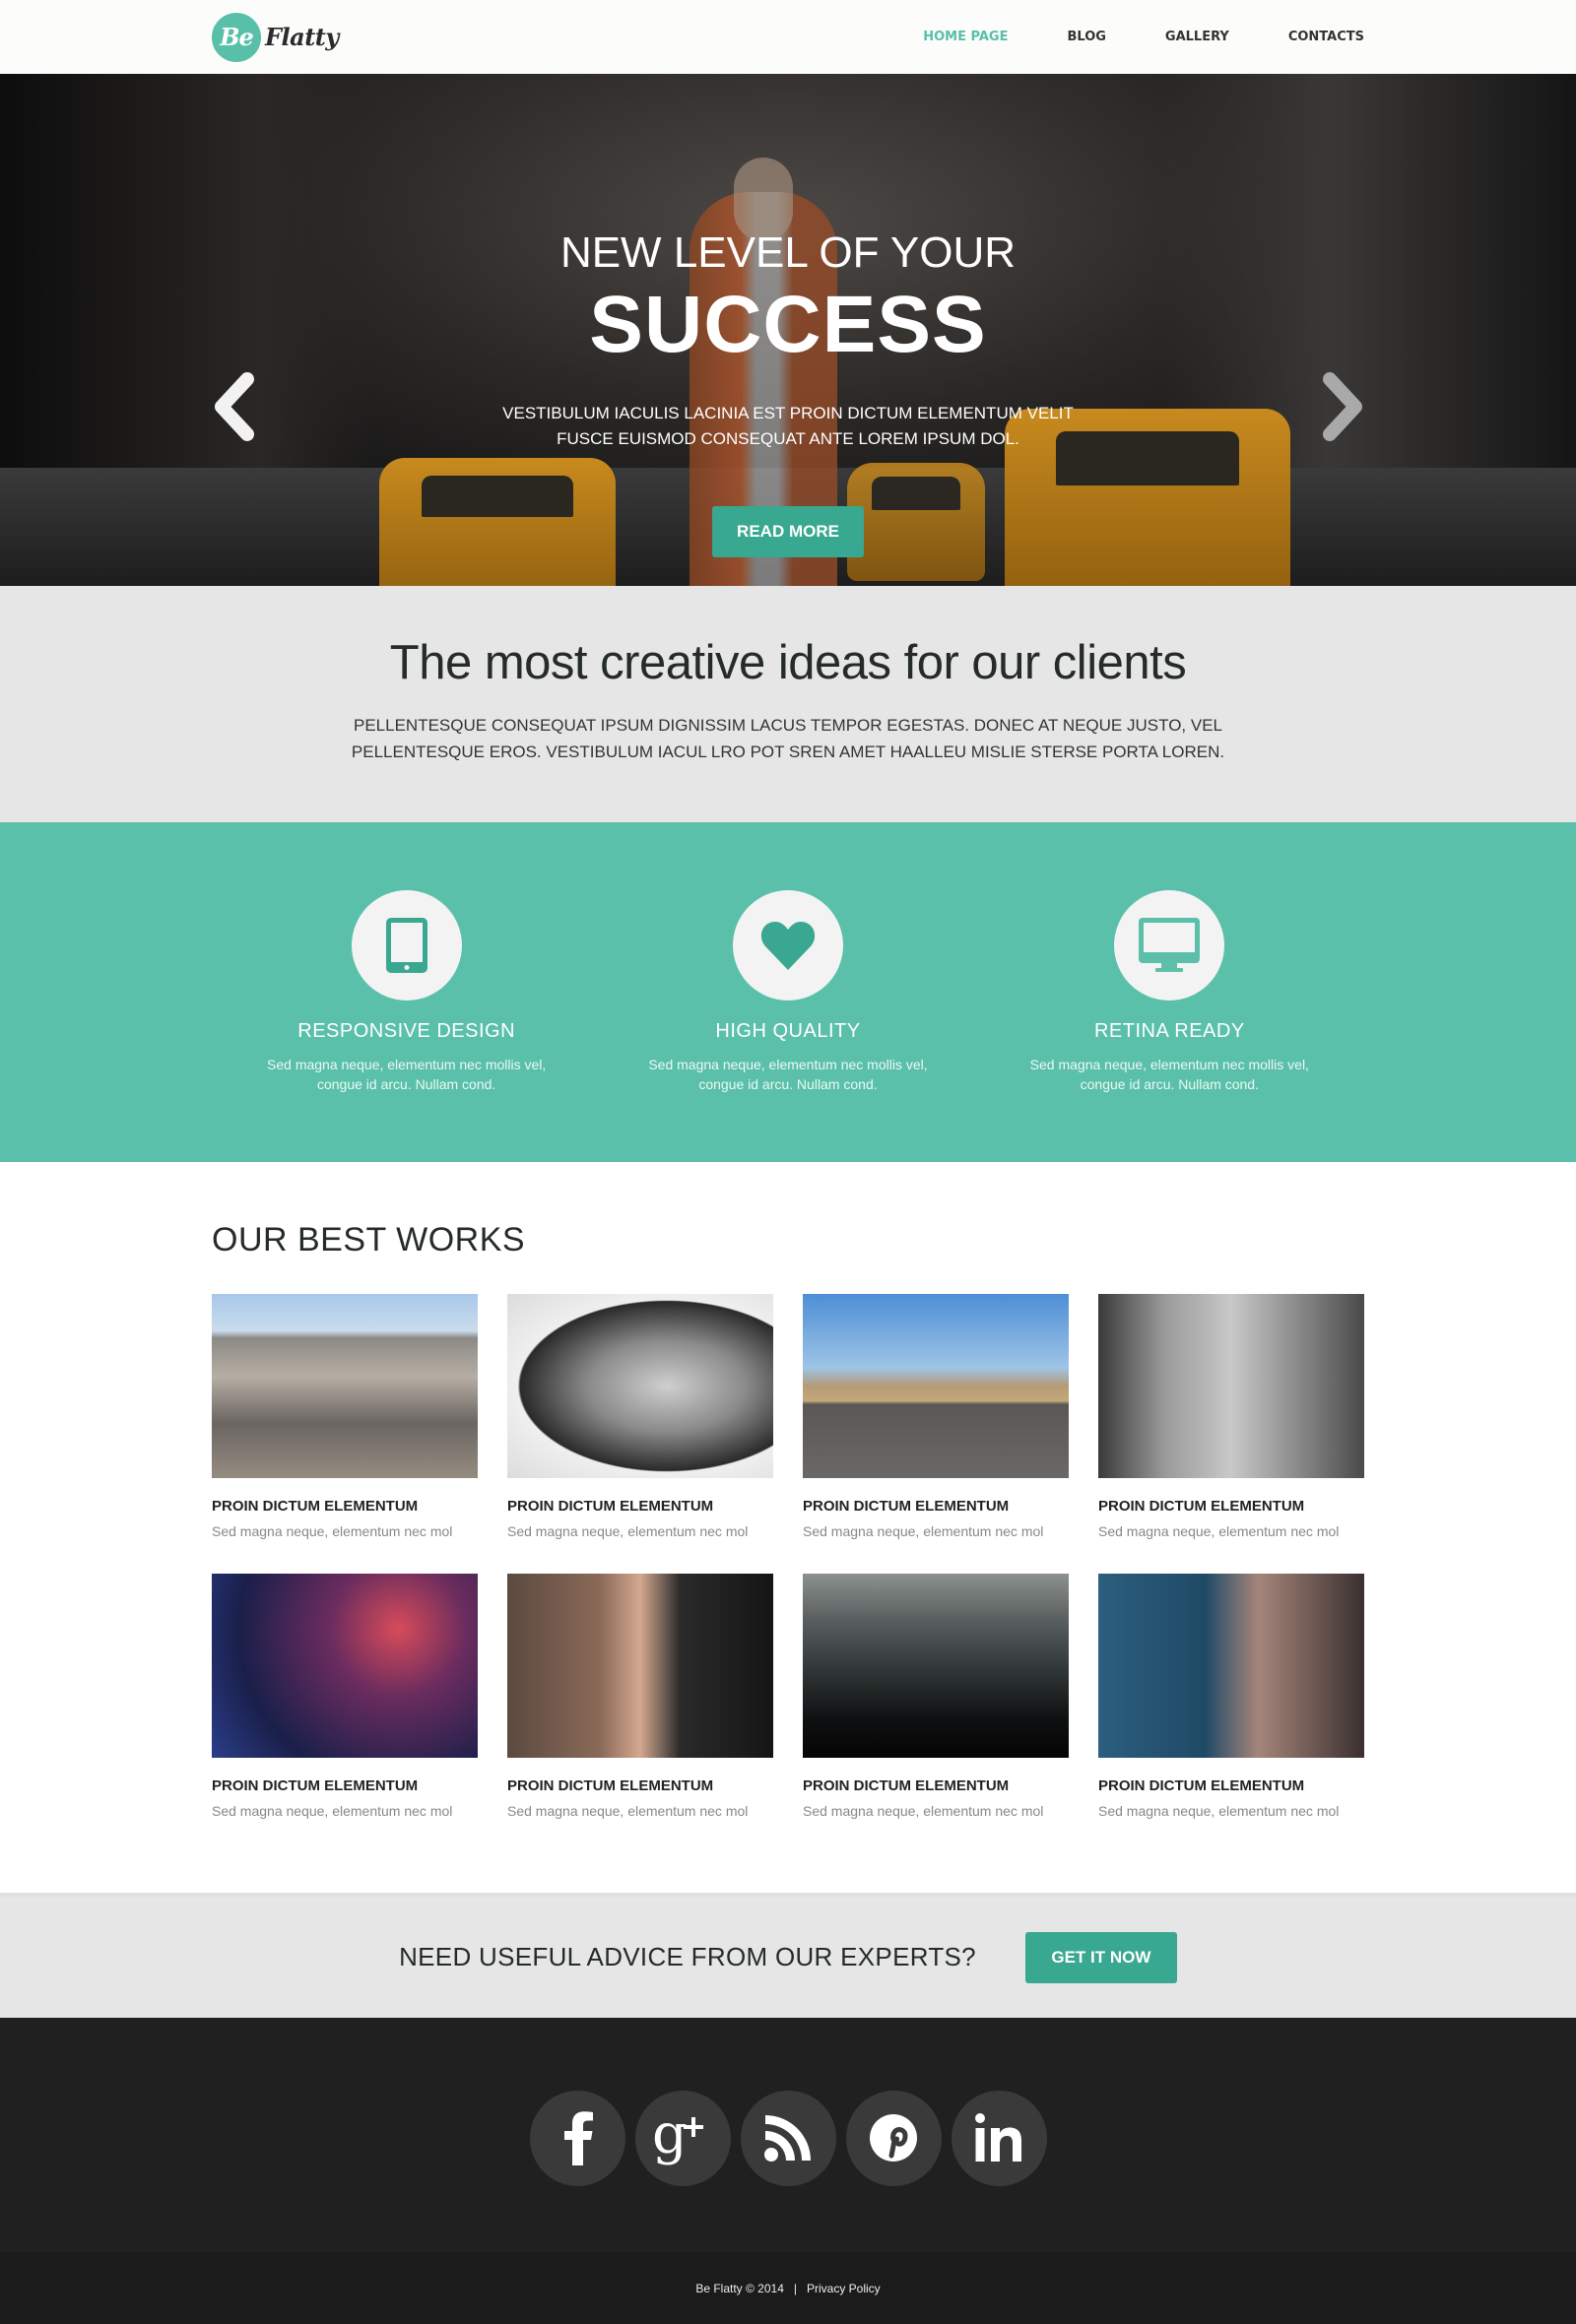 This screenshot has width=1576, height=2324. I want to click on svg-text: g, so click(670, 2135).